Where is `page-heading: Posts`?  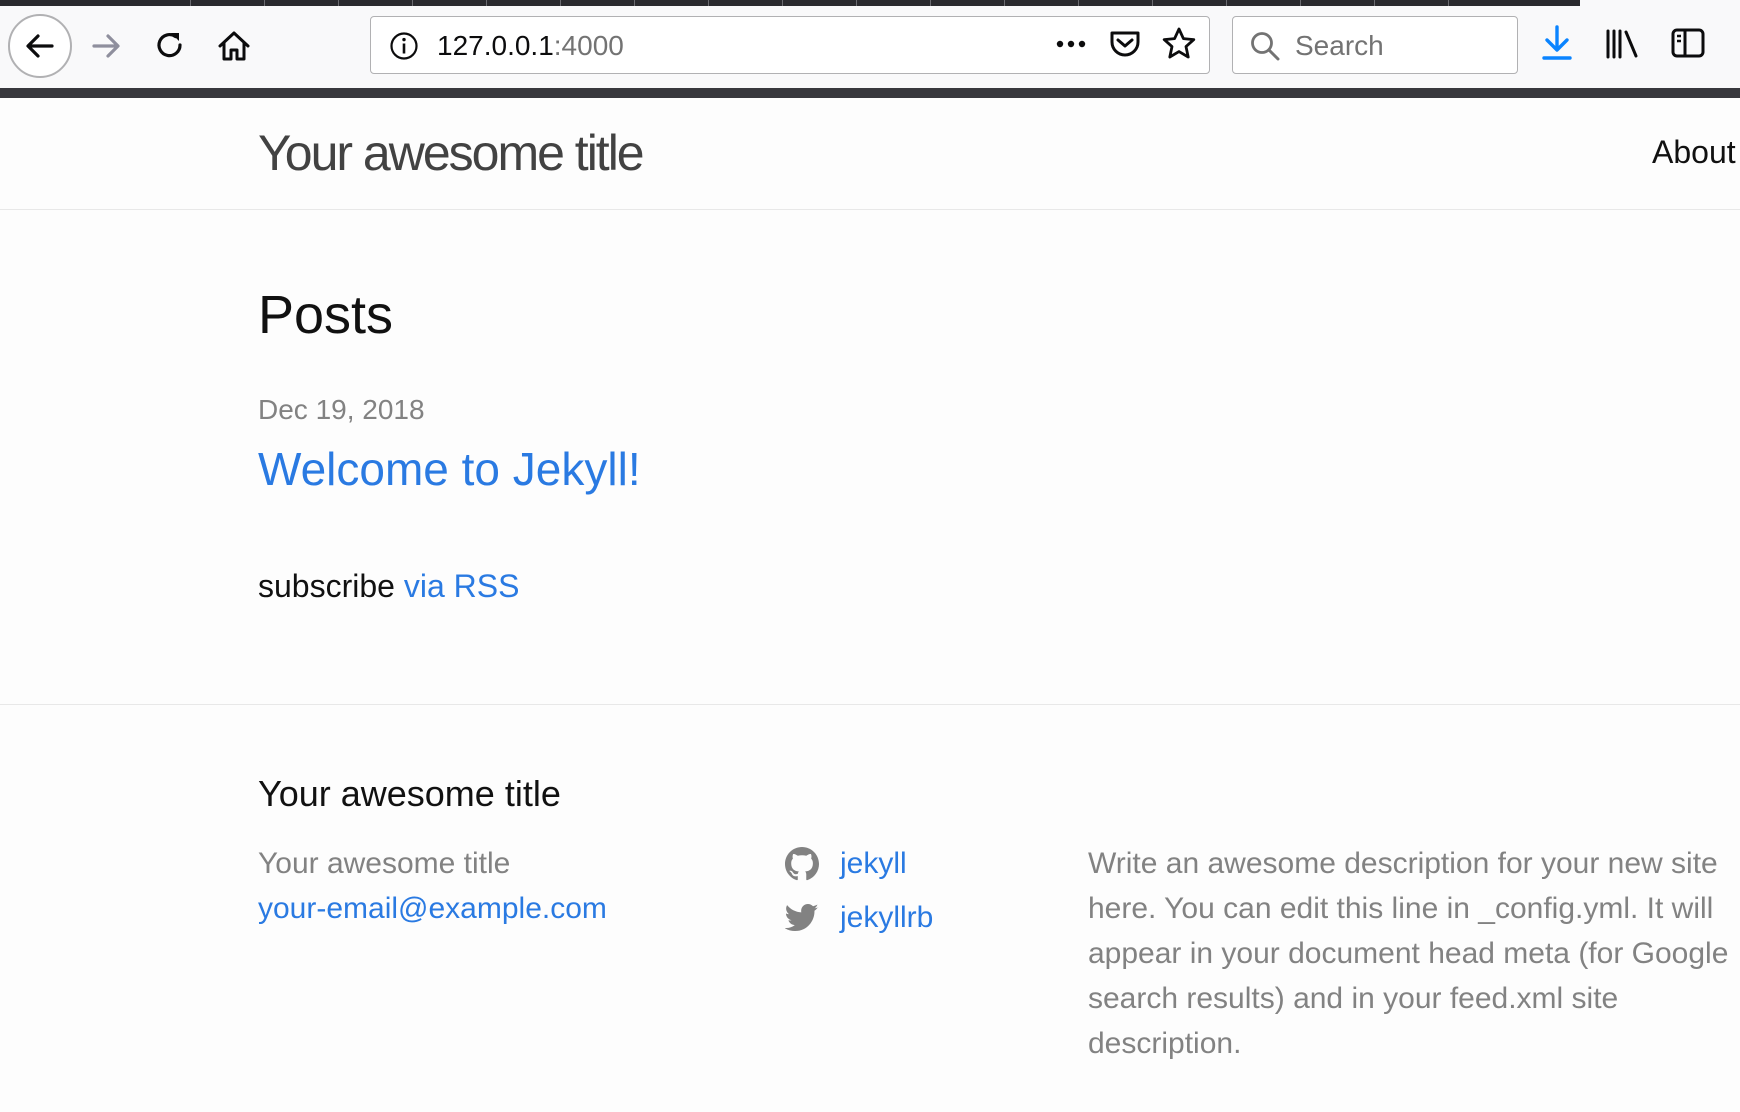
page-heading: Posts is located at coordinates (326, 315).